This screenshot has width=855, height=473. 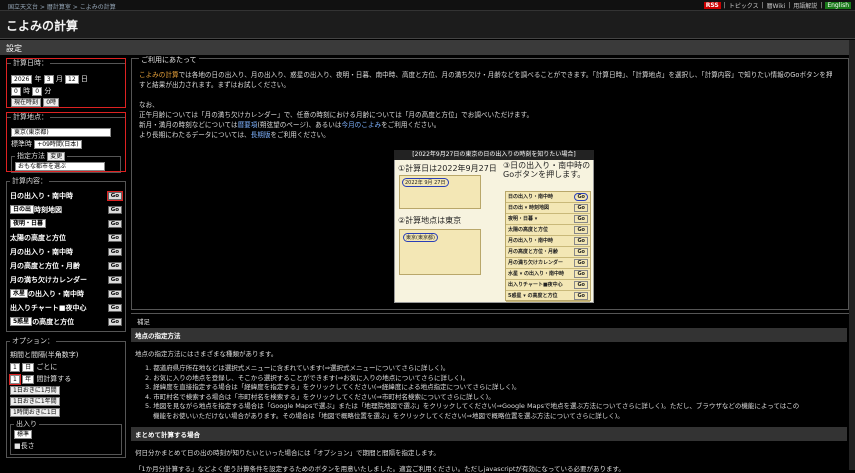 What do you see at coordinates (15, 379) in the screenshot?
I see `interval-input: 1` at bounding box center [15, 379].